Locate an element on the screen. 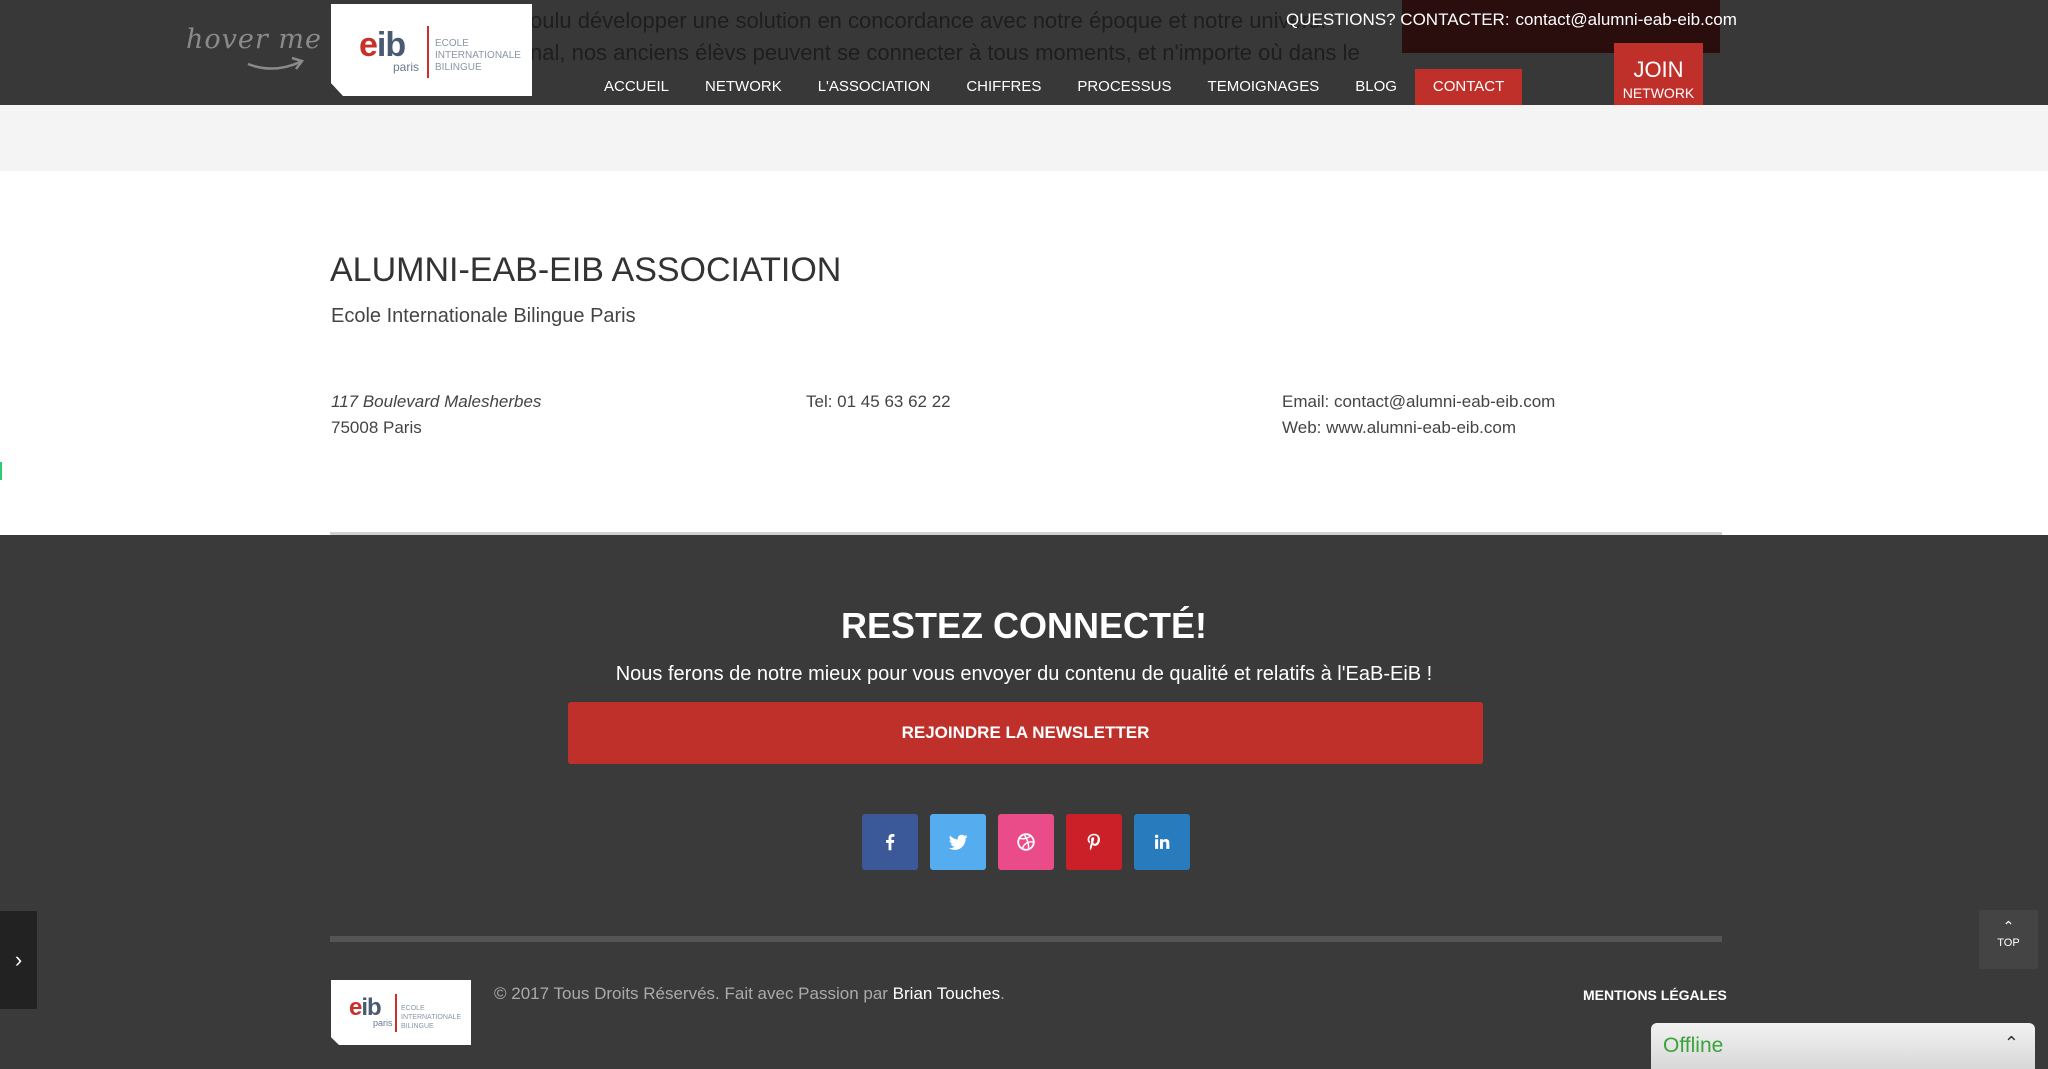 The image size is (2048, 1069). facebook-button is located at coordinates (890, 842).